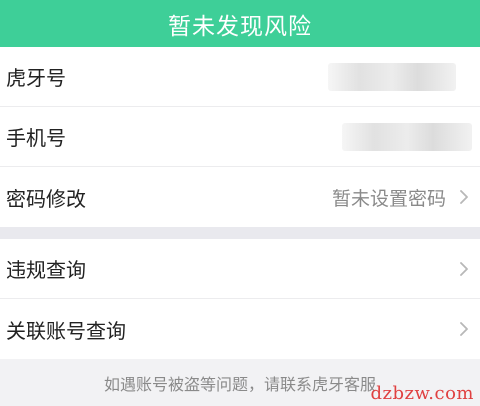 This screenshot has height=406, width=480. I want to click on phone-number-redacted-value, so click(407, 136).